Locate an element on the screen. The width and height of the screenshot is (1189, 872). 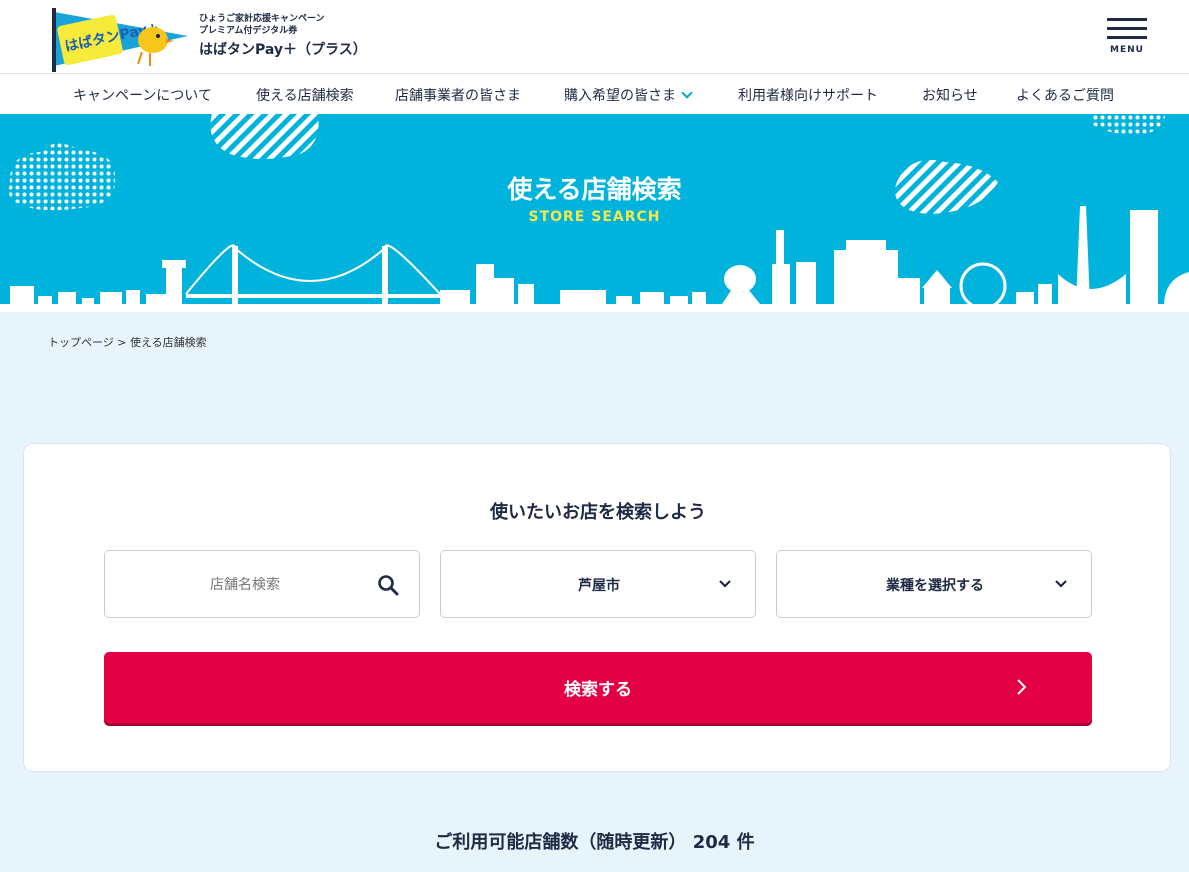
nav-item-faq: よくあるご質問 is located at coordinates (1065, 95).